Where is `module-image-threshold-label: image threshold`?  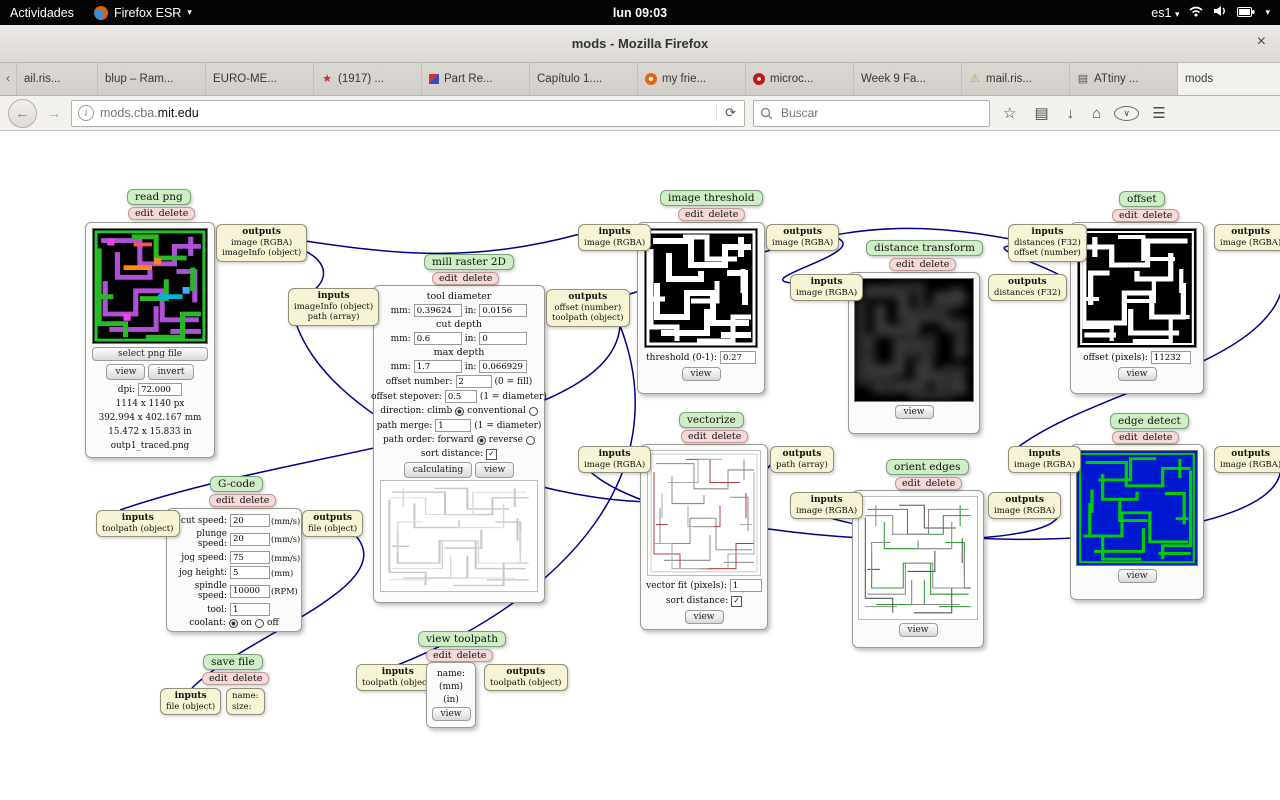
module-image-threshold-label: image threshold is located at coordinates (711, 198).